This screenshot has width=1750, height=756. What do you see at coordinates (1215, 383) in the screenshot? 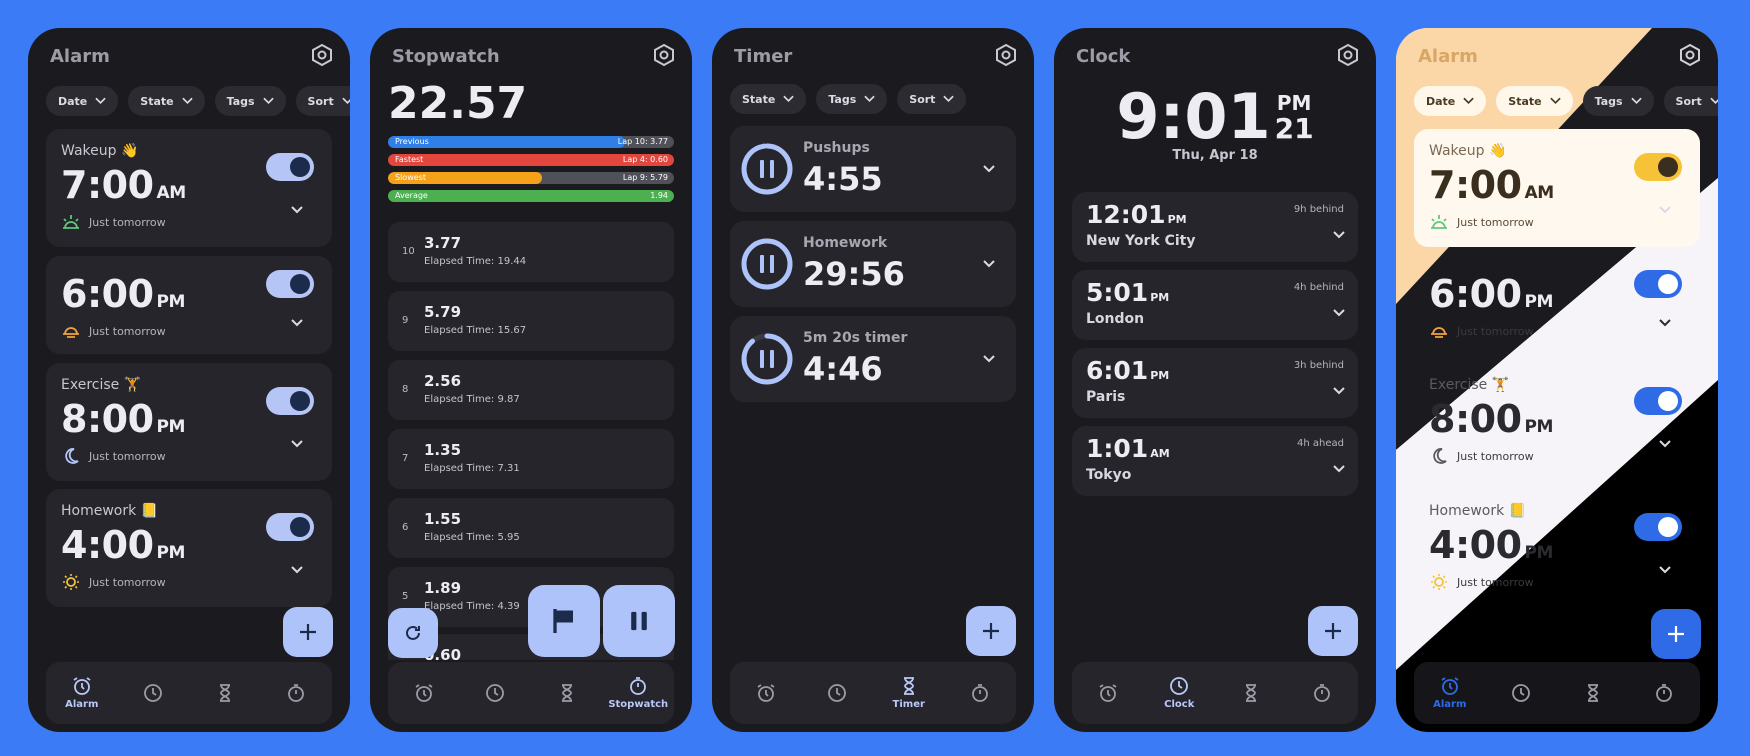
I see `world-clock-card: 6:01 PM Paris 3h behind` at bounding box center [1215, 383].